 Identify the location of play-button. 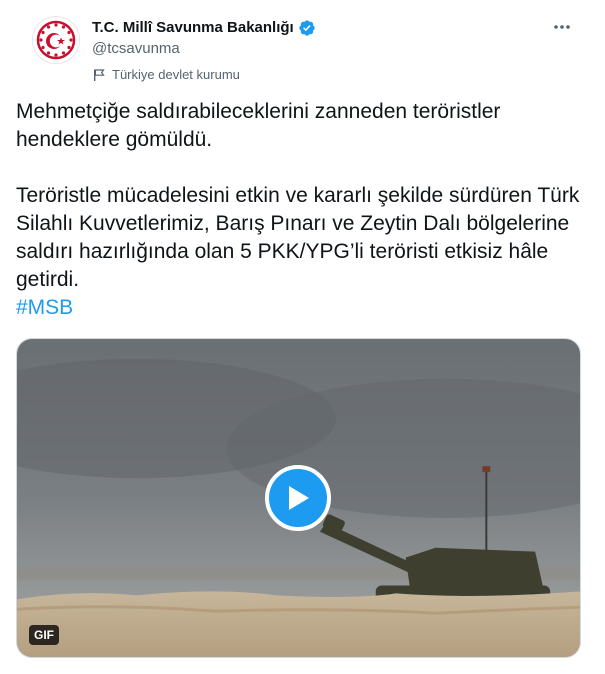
(298, 498).